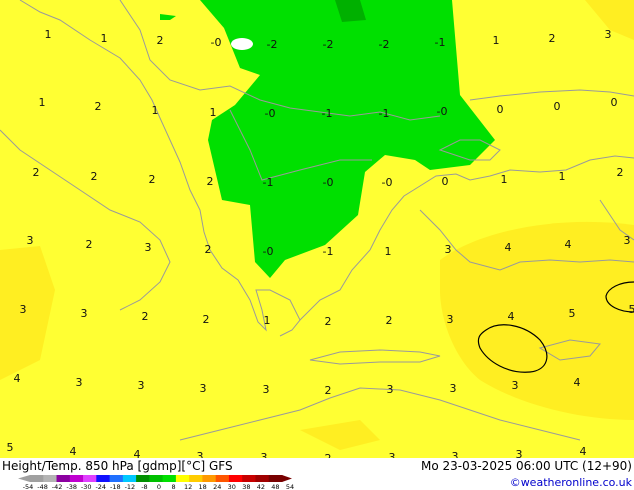 The height and width of the screenshot is (490, 634). Describe the element at coordinates (100, 486) in the screenshot. I see `scale-tick-label: -24` at that location.